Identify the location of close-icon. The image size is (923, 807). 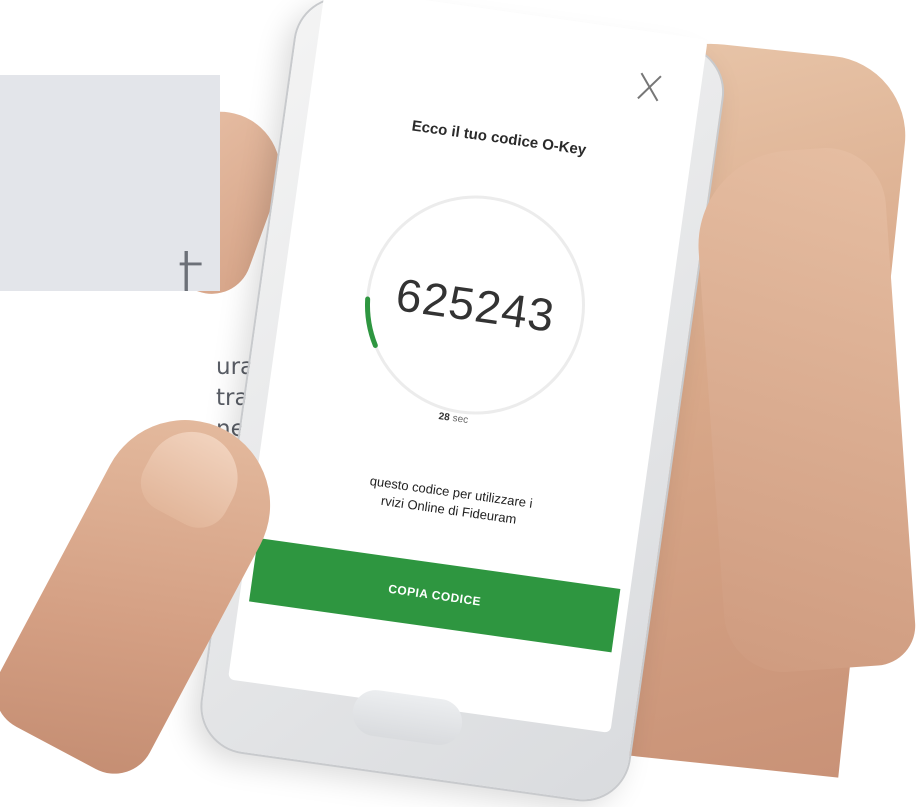
(649, 86).